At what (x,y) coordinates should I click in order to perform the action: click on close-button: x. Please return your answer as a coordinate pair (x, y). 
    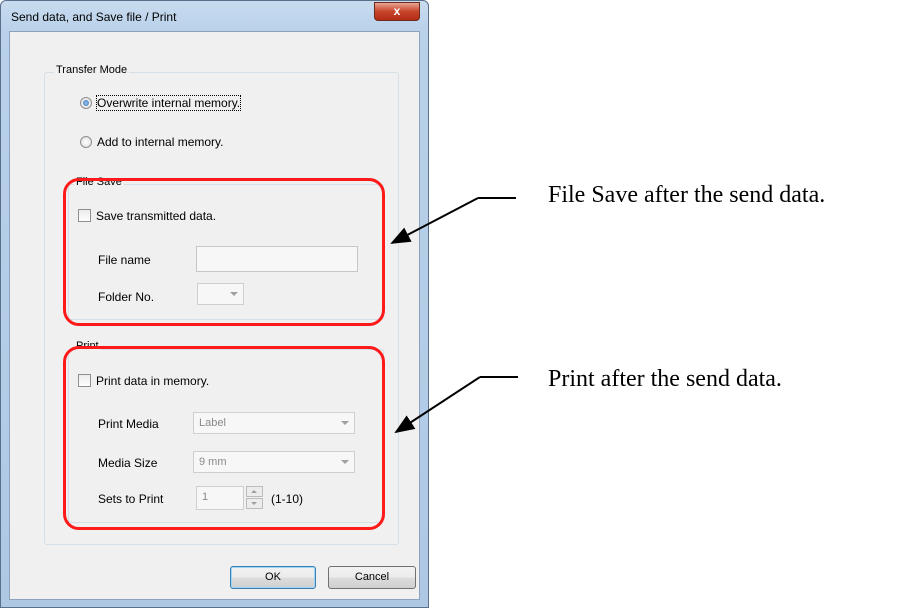
    Looking at the image, I should click on (397, 11).